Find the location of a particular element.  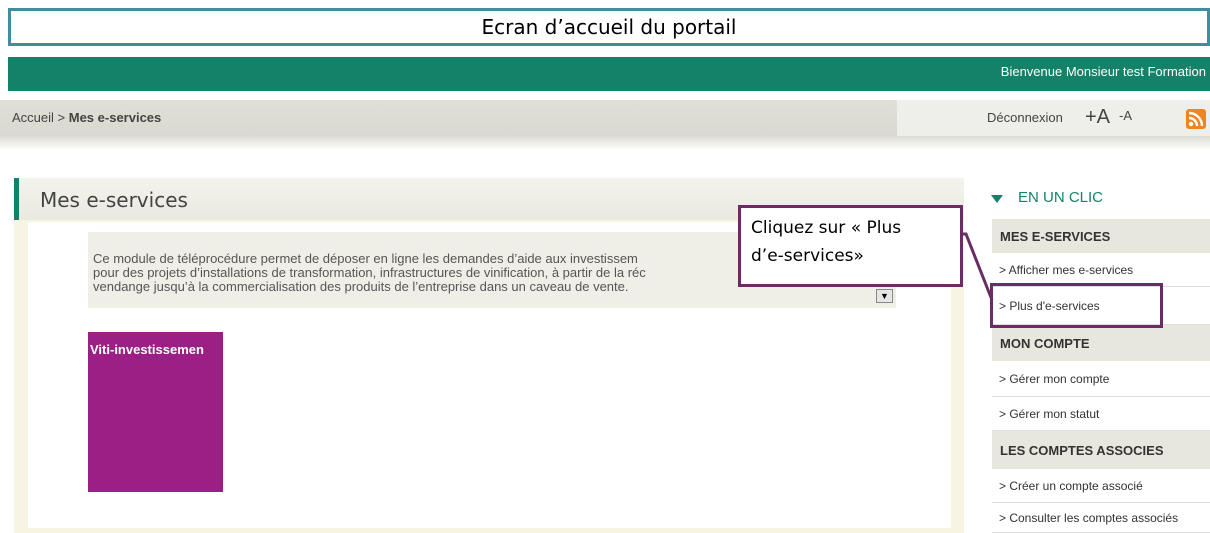

breadcrumb-current: Mes e-services is located at coordinates (115, 117).